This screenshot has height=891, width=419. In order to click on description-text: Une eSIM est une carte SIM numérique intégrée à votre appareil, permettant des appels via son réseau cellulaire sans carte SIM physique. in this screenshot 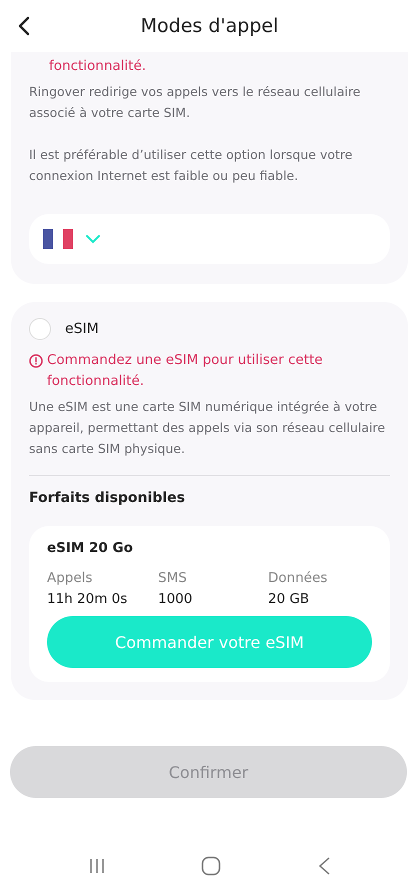, I will do `click(207, 428)`.